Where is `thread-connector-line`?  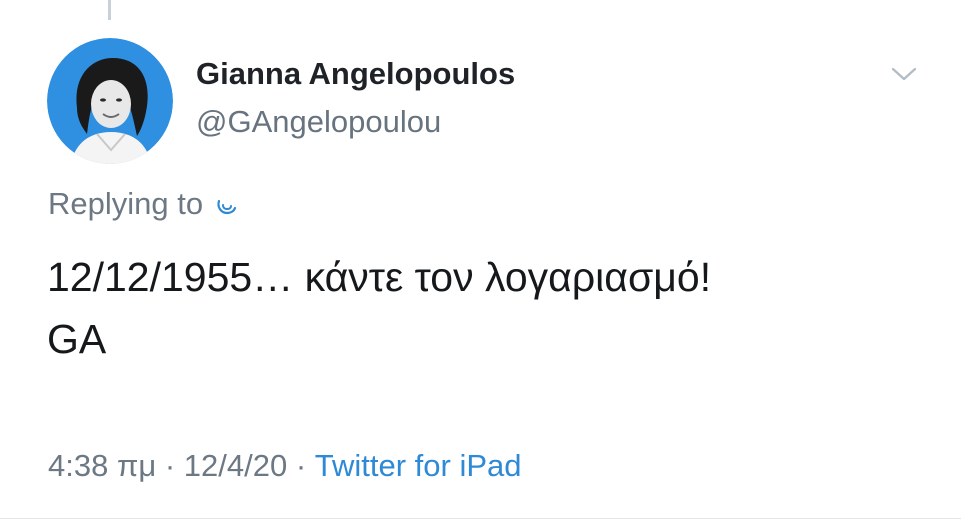
thread-connector-line is located at coordinates (109, 10).